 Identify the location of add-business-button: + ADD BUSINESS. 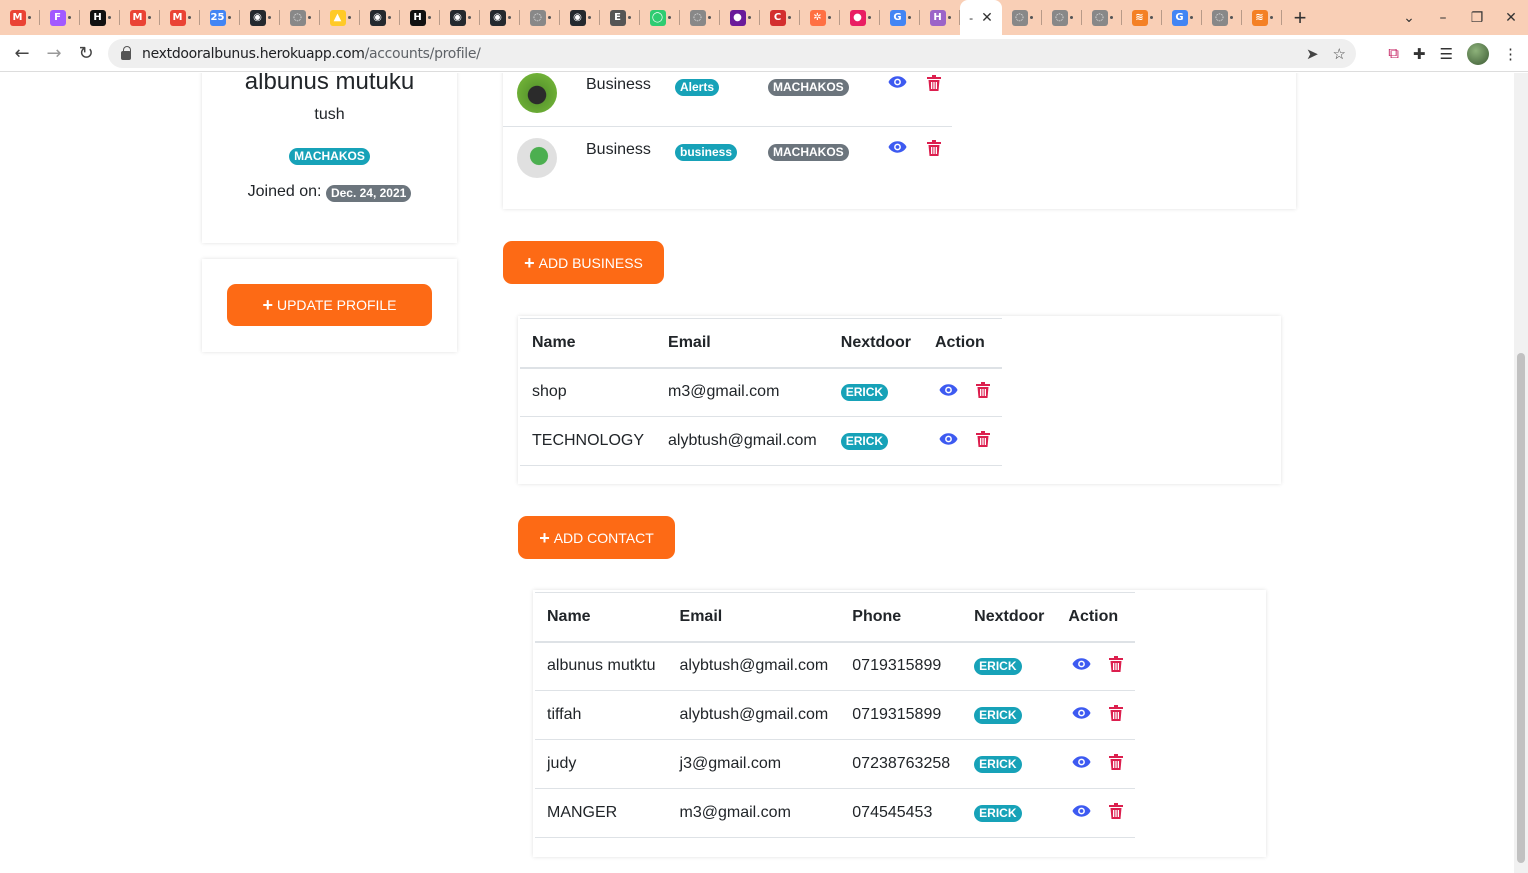
(583, 262).